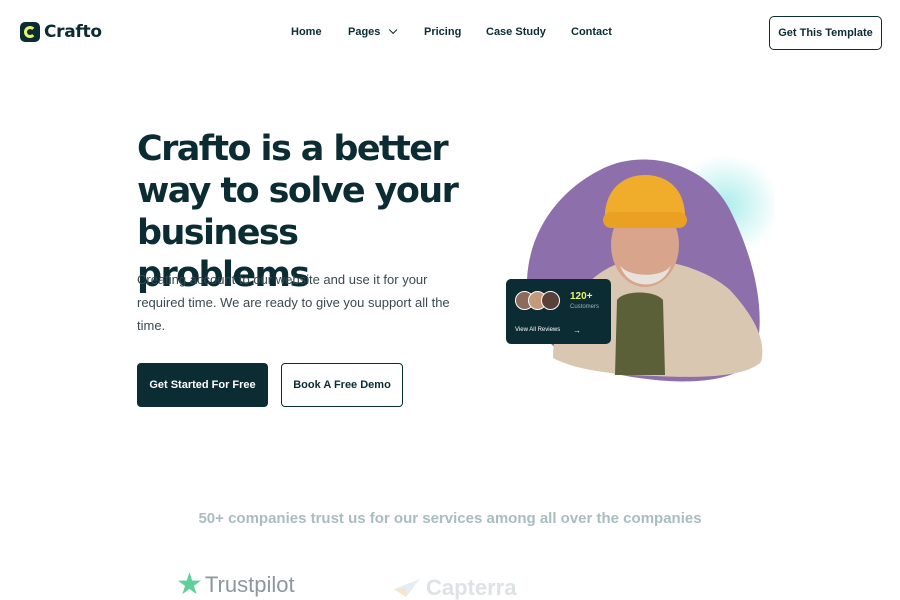 This screenshot has width=900, height=600. What do you see at coordinates (306, 32) in the screenshot?
I see `nav-item-home: Home` at bounding box center [306, 32].